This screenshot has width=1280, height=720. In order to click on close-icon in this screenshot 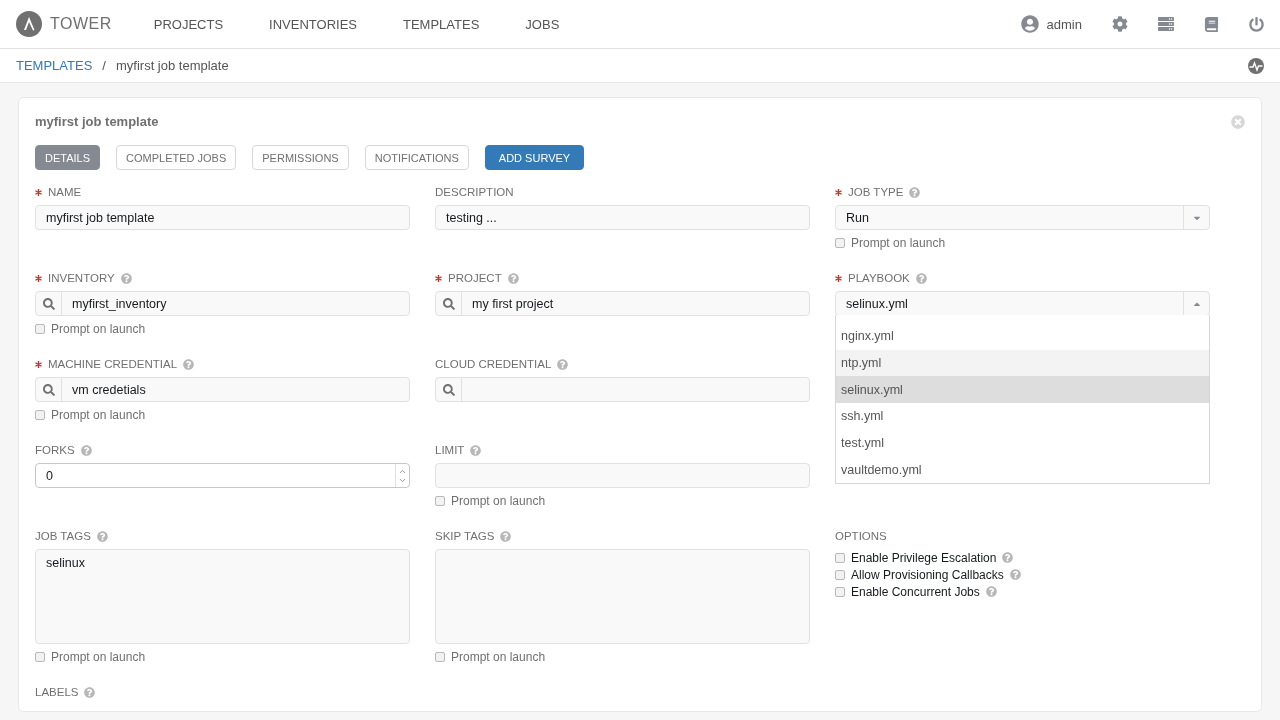, I will do `click(1238, 121)`.